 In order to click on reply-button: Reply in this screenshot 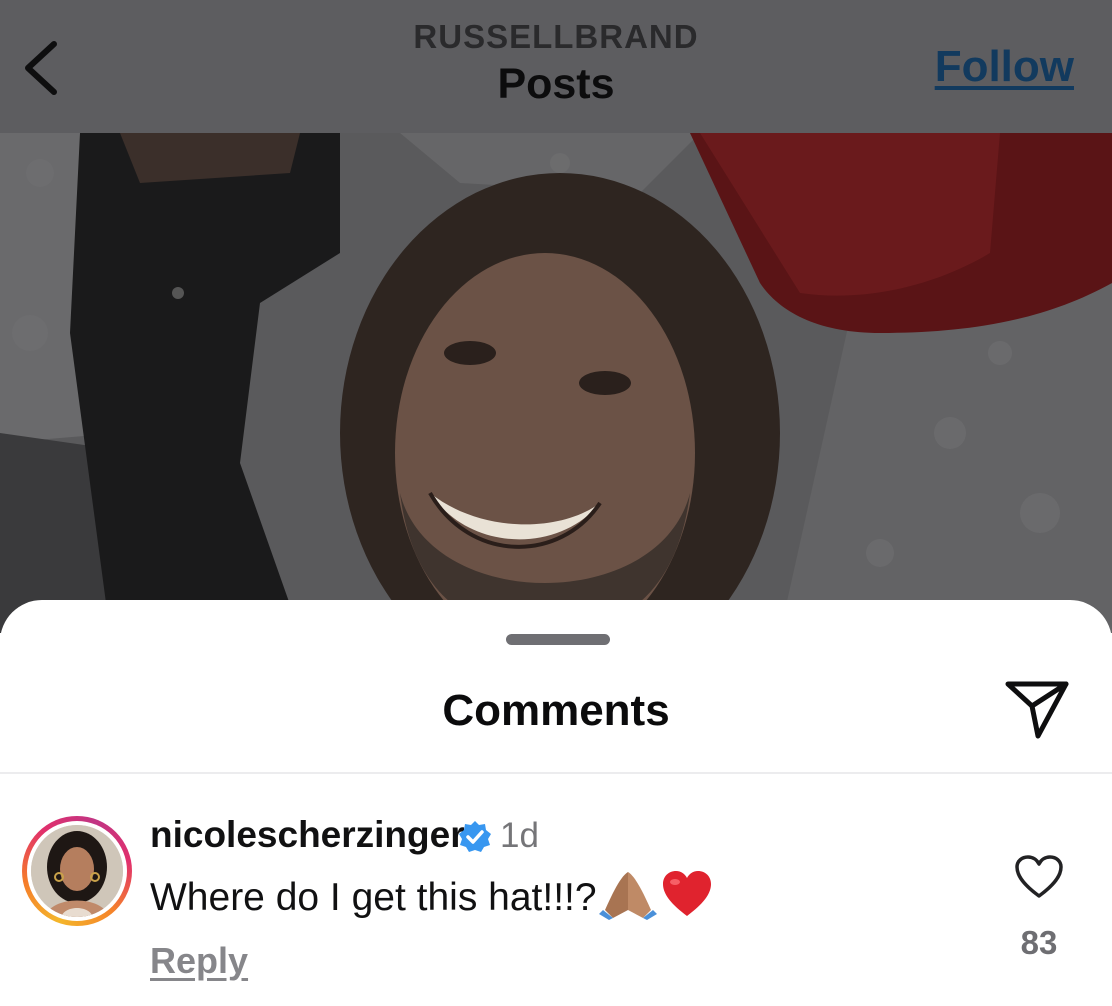, I will do `click(199, 961)`.